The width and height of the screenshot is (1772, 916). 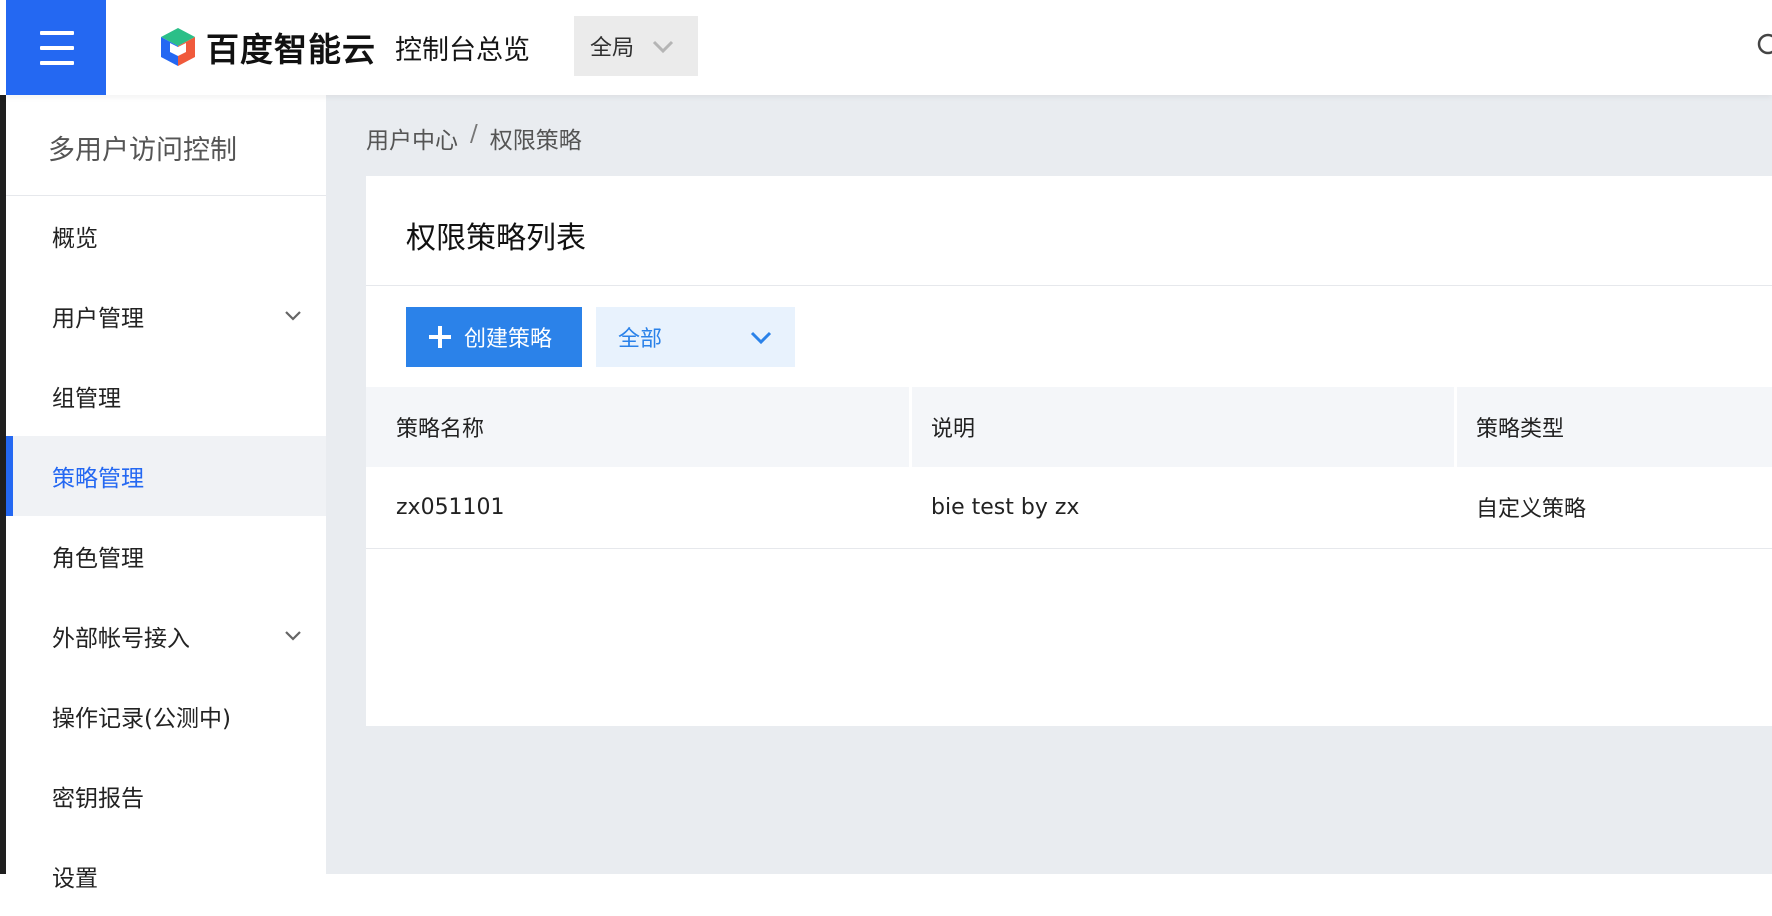 I want to click on sidebar-item-user-management: 用户管理, so click(x=166, y=316).